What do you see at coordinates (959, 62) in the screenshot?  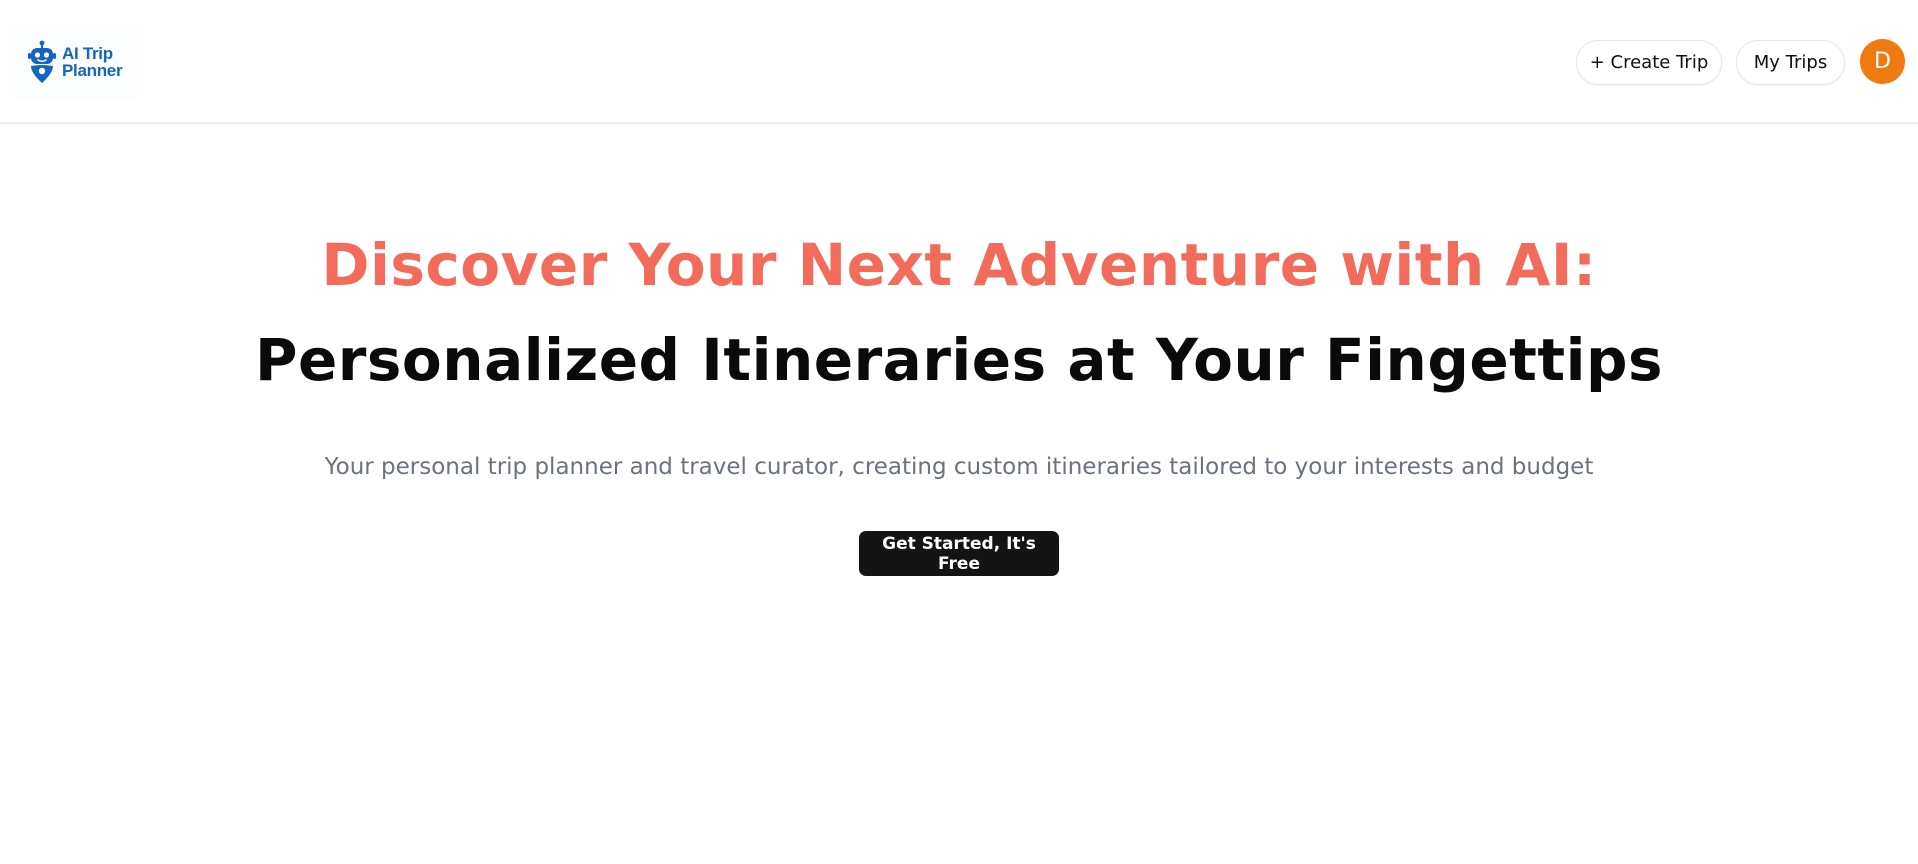 I see `top-navbar: AI Trip Planner + Create Trip My Trips D` at bounding box center [959, 62].